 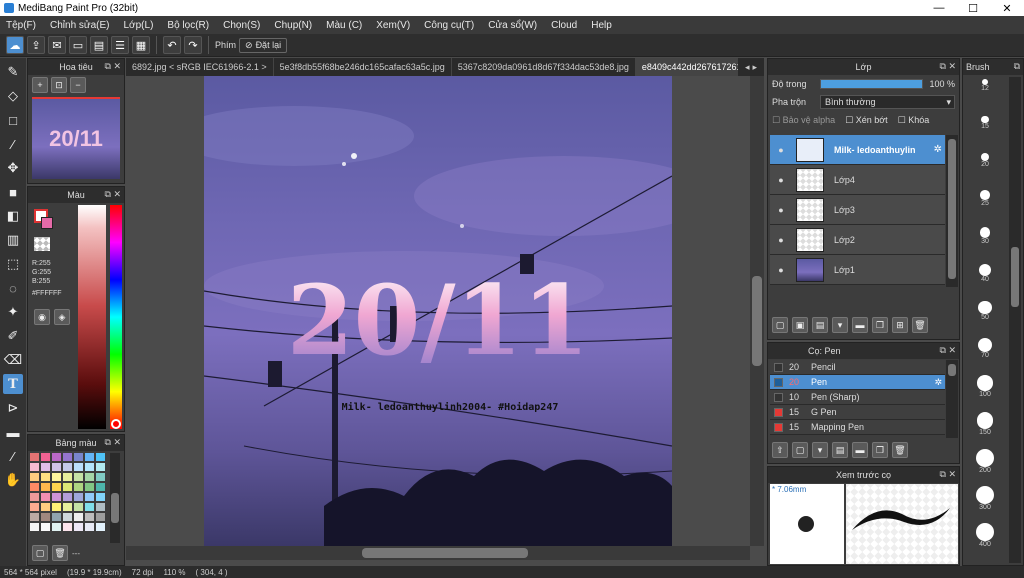 What do you see at coordinates (141, 45) in the screenshot?
I see `grid-icon: ▦` at bounding box center [141, 45].